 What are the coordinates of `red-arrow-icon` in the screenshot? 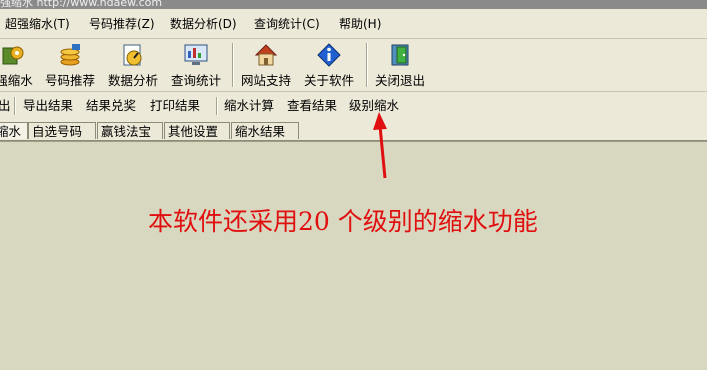 It's located at (380, 145).